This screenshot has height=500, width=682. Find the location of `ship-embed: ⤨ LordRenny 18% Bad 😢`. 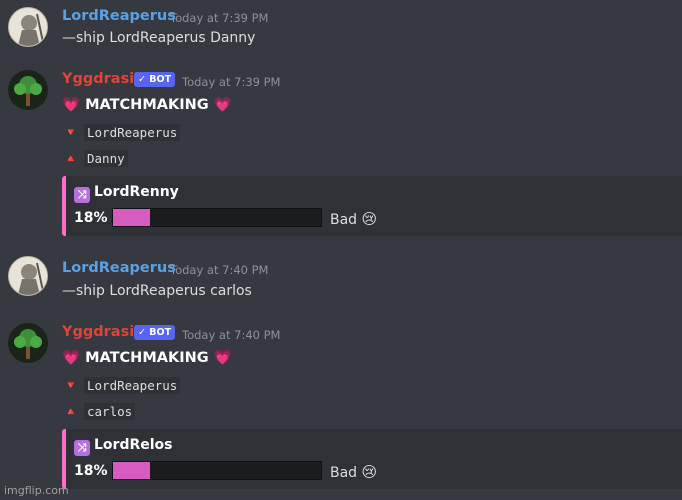

ship-embed: ⤨ LordRenny 18% Bad 😢 is located at coordinates (372, 206).